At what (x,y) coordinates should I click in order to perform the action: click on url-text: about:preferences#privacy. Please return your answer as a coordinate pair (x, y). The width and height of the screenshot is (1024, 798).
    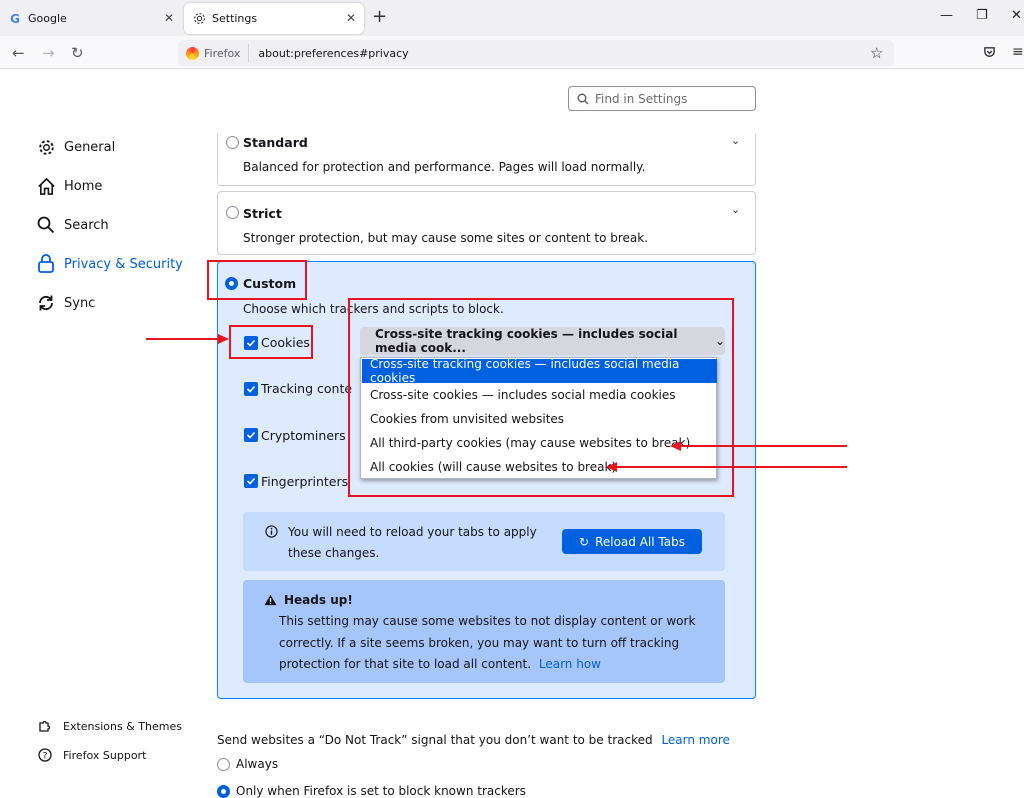
    Looking at the image, I should click on (328, 53).